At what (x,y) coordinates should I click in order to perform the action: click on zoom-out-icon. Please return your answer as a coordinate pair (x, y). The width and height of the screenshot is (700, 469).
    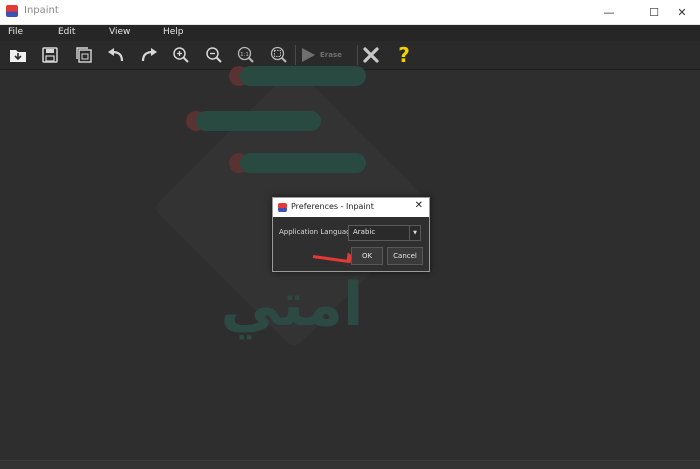
    Looking at the image, I should click on (214, 55).